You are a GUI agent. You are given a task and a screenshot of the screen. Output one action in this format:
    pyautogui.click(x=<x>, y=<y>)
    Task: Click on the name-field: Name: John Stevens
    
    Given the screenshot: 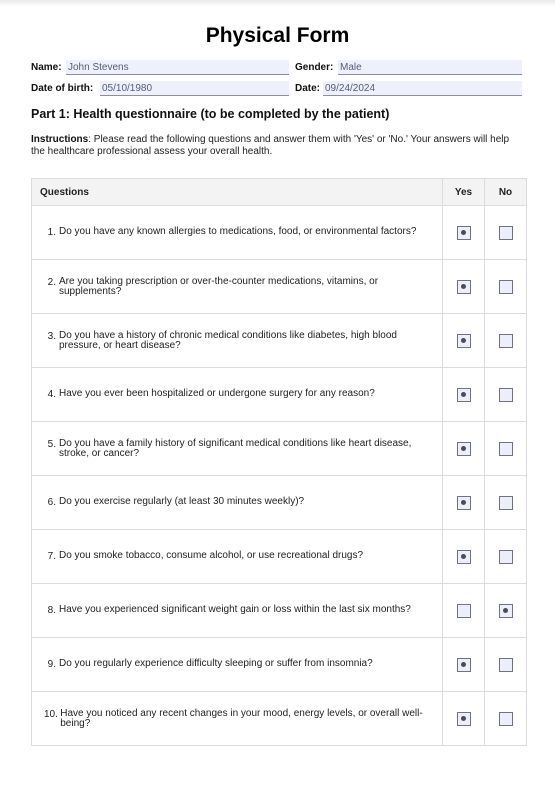 What is the action you would take?
    pyautogui.click(x=160, y=68)
    